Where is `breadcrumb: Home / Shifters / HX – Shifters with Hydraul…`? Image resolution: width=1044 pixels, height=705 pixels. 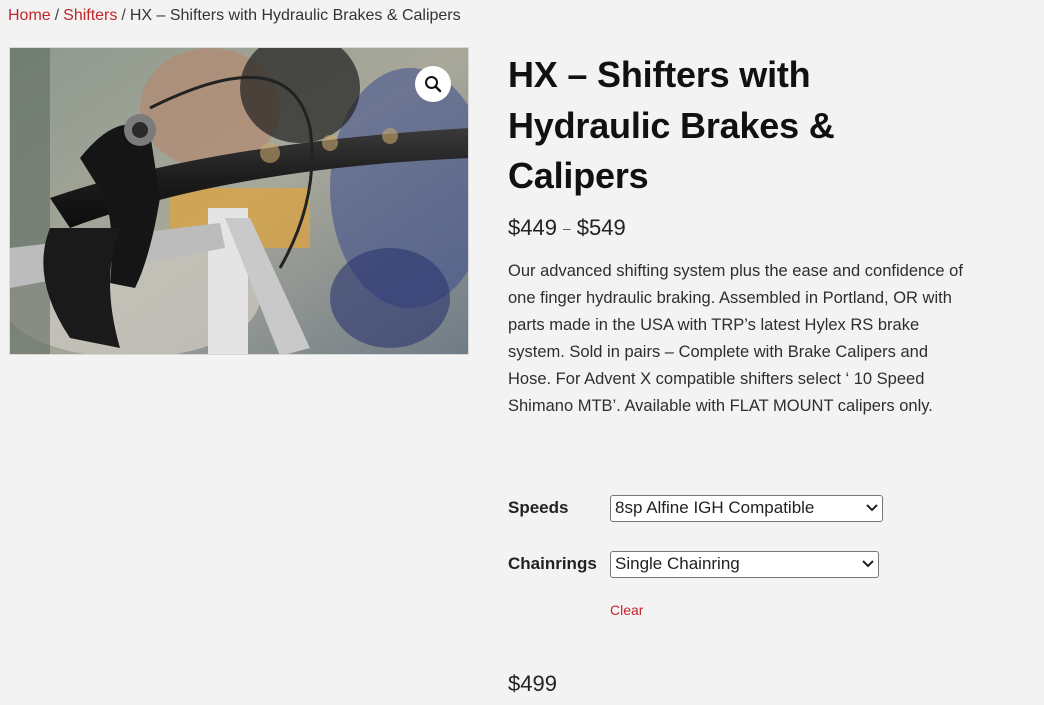 breadcrumb: Home / Shifters / HX – Shifters with Hydraul… is located at coordinates (234, 16).